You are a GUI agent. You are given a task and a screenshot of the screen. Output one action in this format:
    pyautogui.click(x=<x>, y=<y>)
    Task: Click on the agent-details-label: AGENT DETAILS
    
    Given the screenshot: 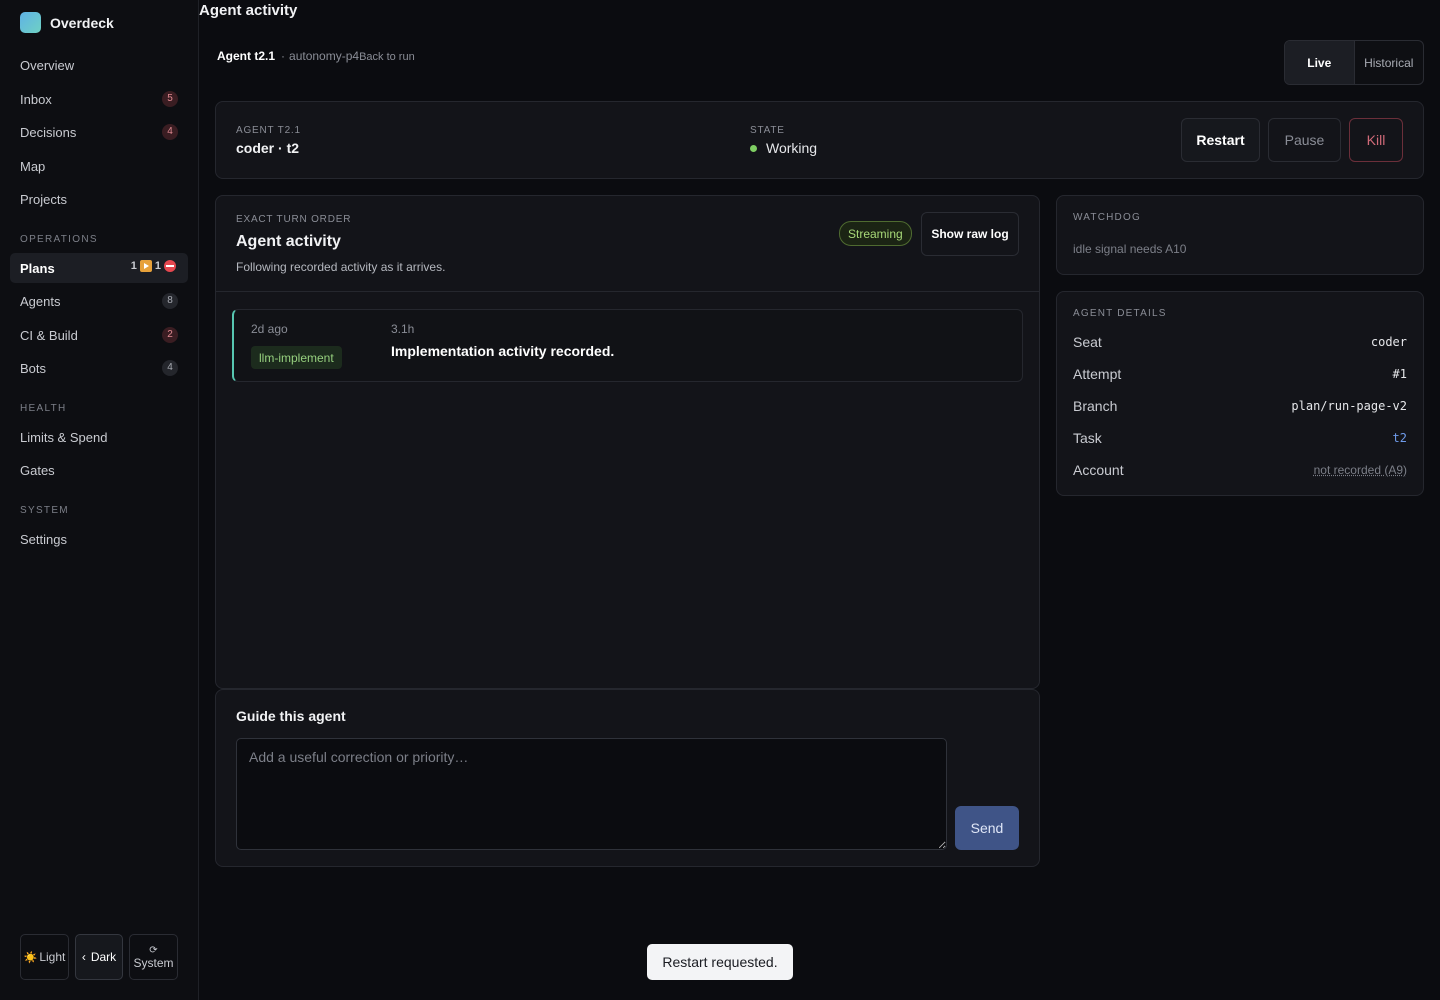 What is the action you would take?
    pyautogui.click(x=1120, y=313)
    